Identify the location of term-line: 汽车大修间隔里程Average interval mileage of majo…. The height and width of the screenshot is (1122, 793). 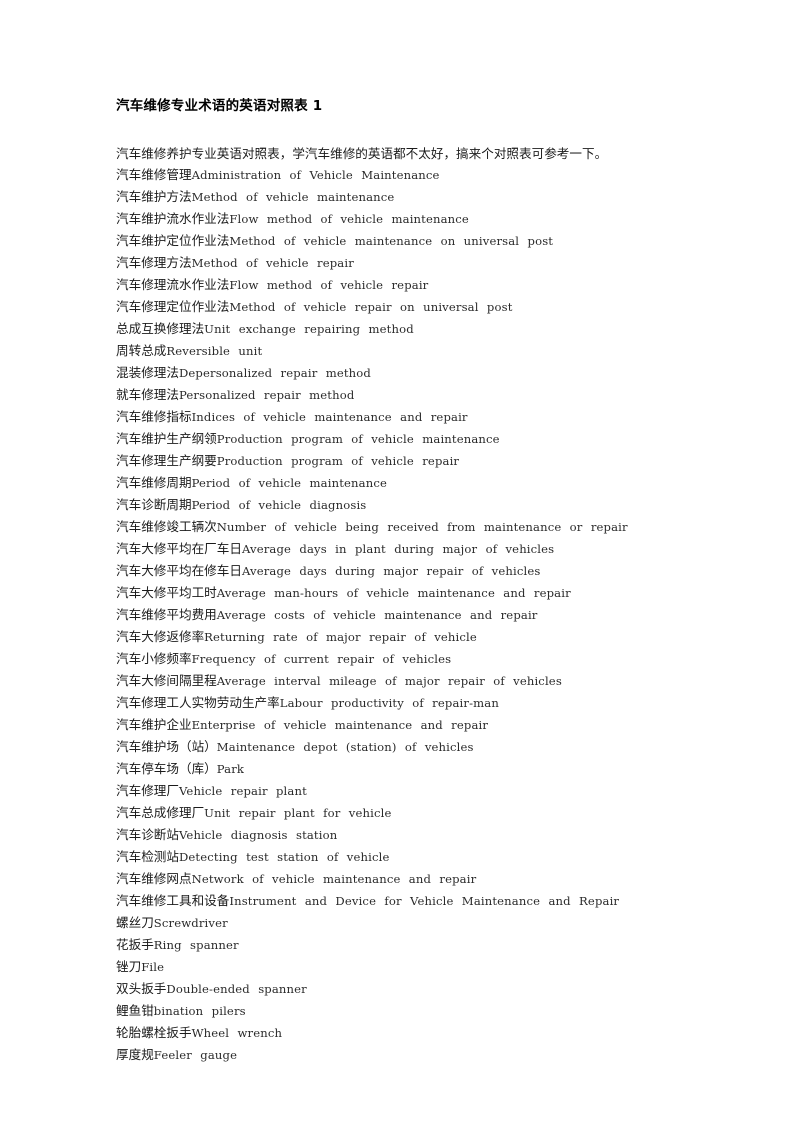
(406, 681).